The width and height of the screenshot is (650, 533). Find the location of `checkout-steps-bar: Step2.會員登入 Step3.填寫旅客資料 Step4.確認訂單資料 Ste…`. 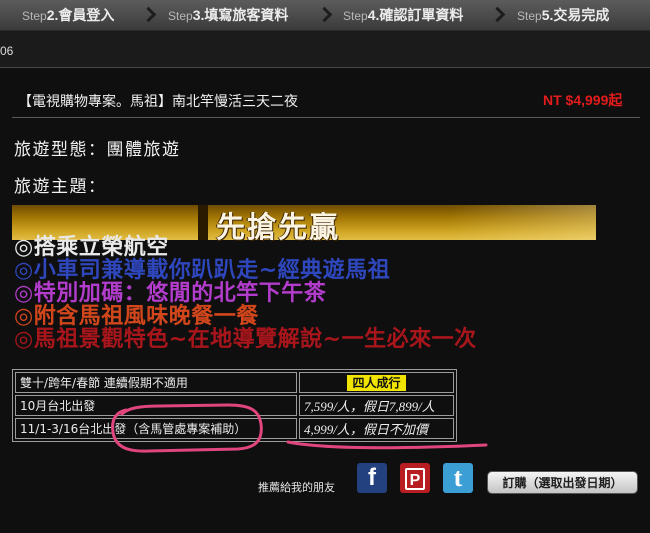

checkout-steps-bar: Step2.會員登入 Step3.填寫旅客資料 Step4.確認訂單資料 Ste… is located at coordinates (325, 15).